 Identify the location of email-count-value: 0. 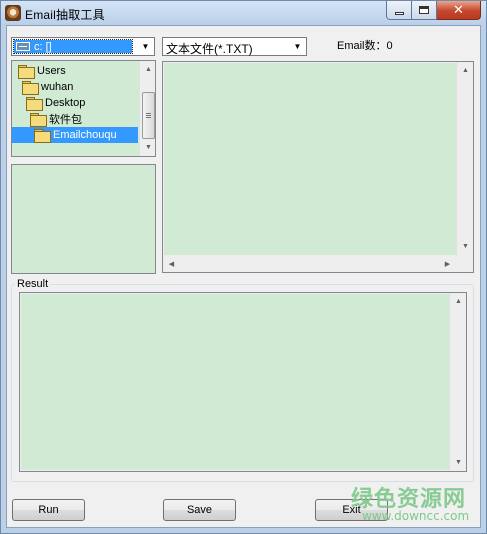
(389, 46).